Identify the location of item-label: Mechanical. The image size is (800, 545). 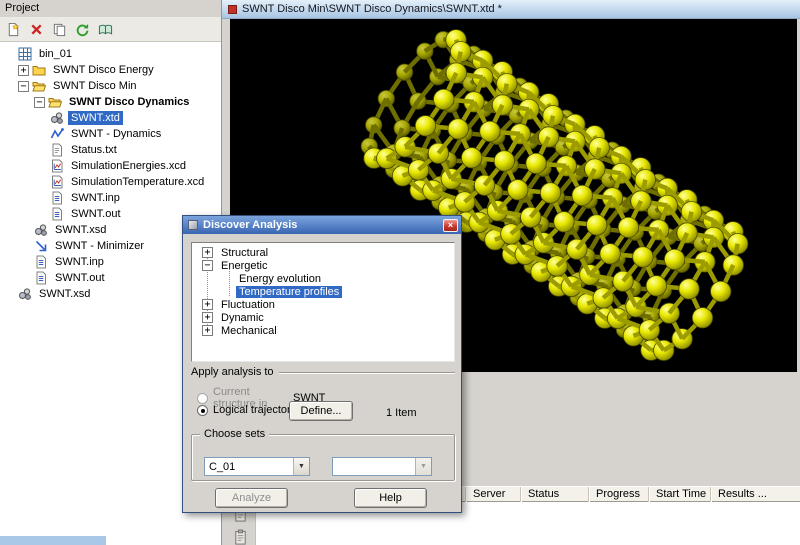
(249, 330).